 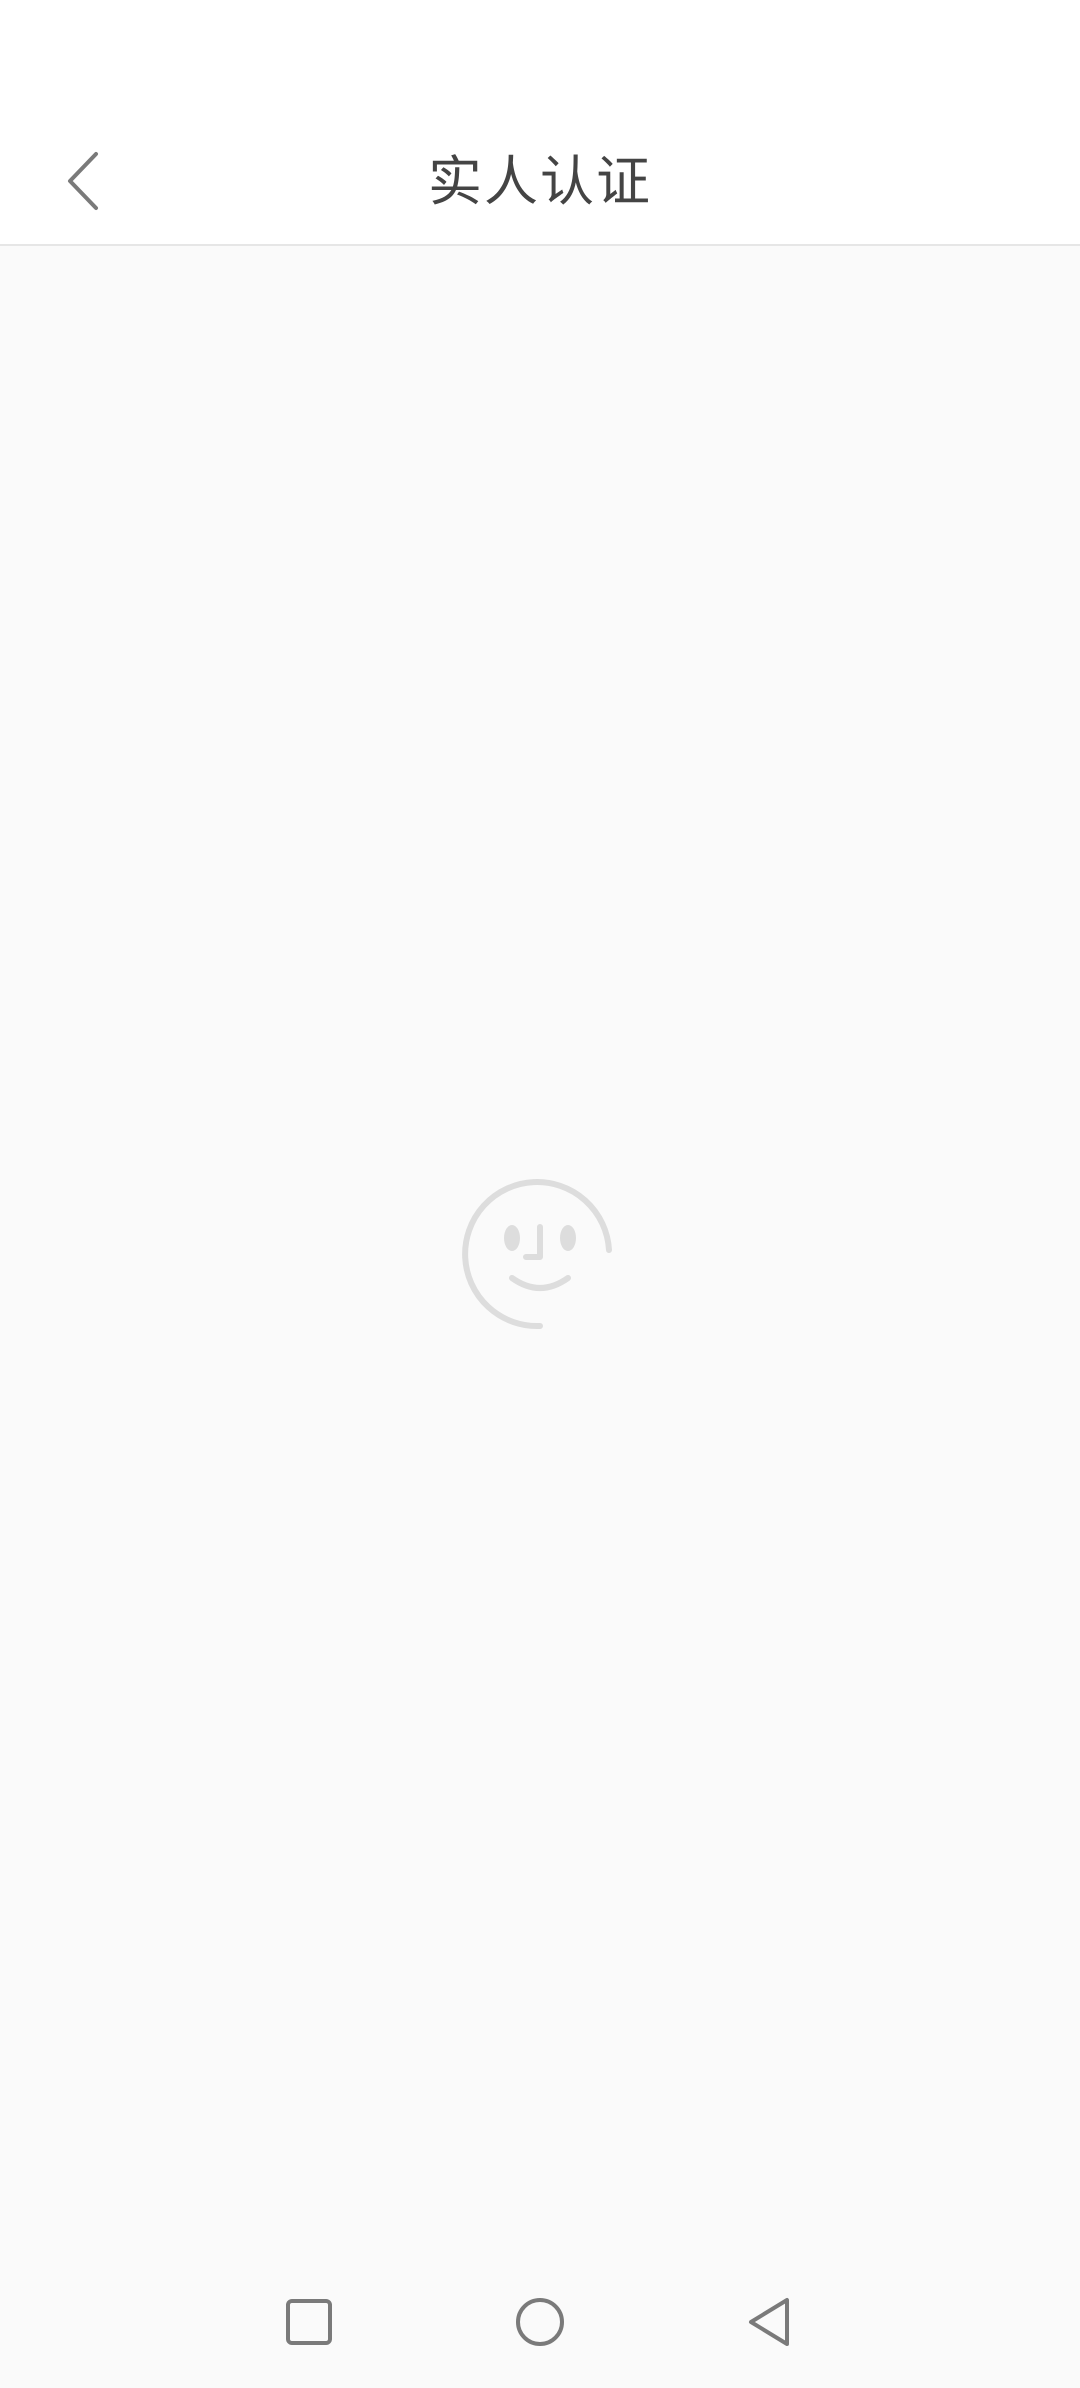 I want to click on page-title: 实人认证, so click(x=540, y=181).